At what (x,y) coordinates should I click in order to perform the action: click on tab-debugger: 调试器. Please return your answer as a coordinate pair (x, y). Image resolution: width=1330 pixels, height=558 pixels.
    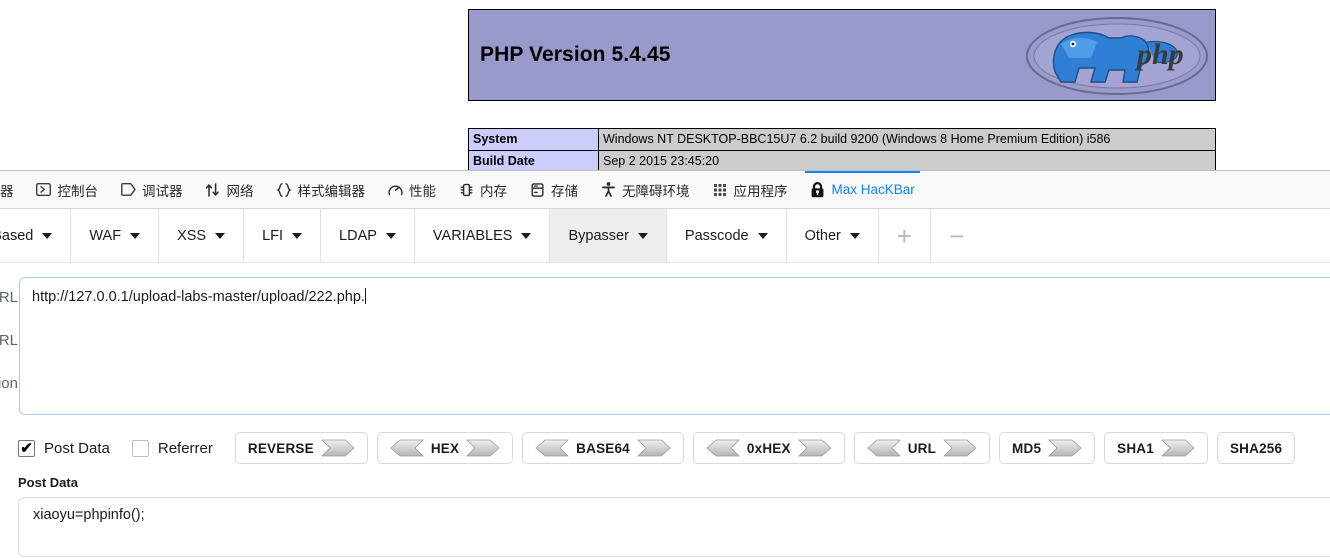
    Looking at the image, I should click on (151, 189).